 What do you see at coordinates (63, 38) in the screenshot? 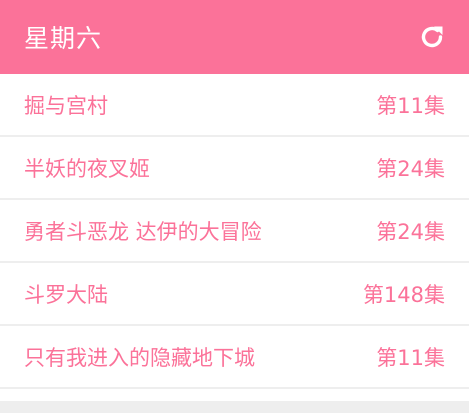
I see `day-title: 星期六` at bounding box center [63, 38].